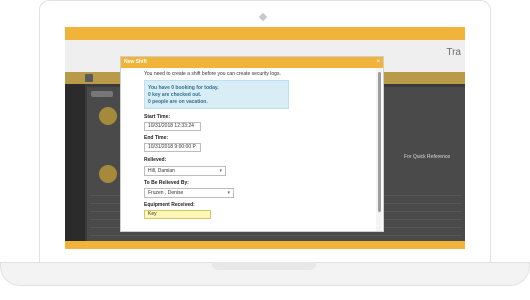 This screenshot has height=300, width=530. What do you see at coordinates (75, 166) in the screenshot?
I see `app-sidebar` at bounding box center [75, 166].